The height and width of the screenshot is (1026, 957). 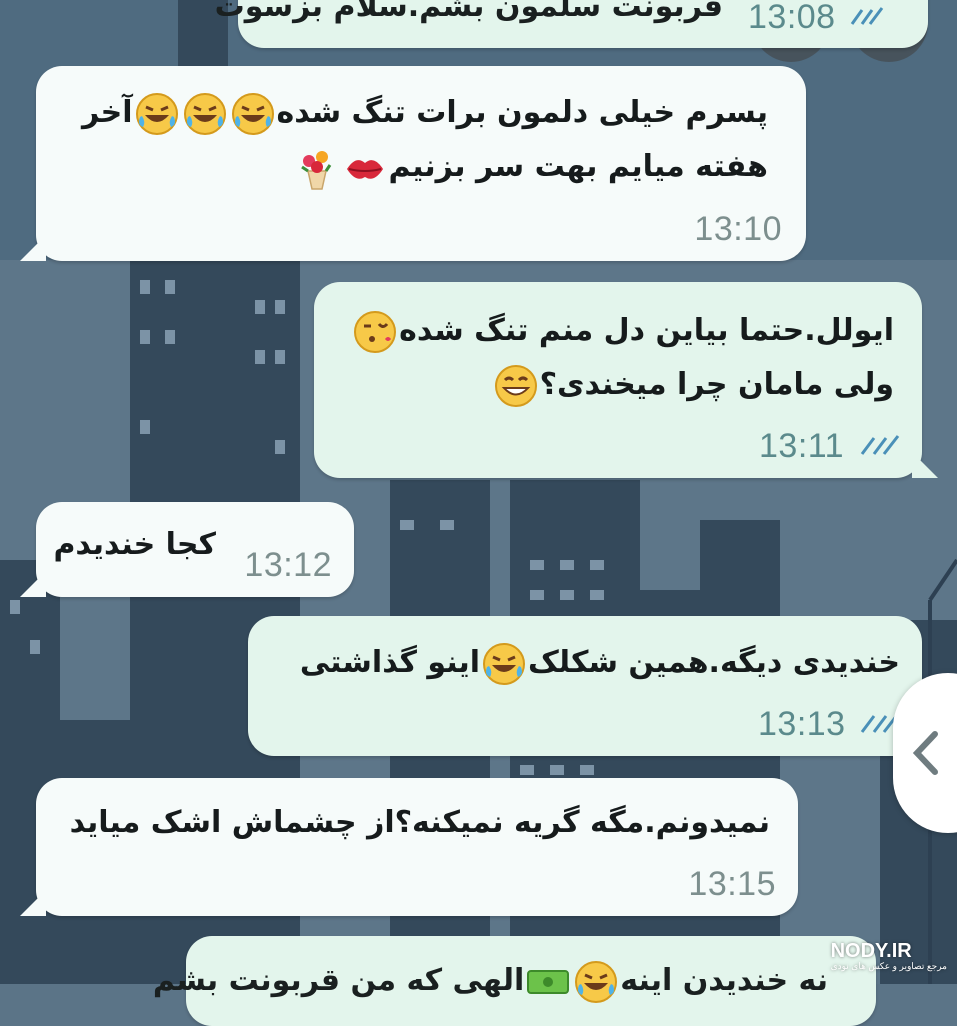 I want to click on chevron-left-icon, so click(x=925, y=753).